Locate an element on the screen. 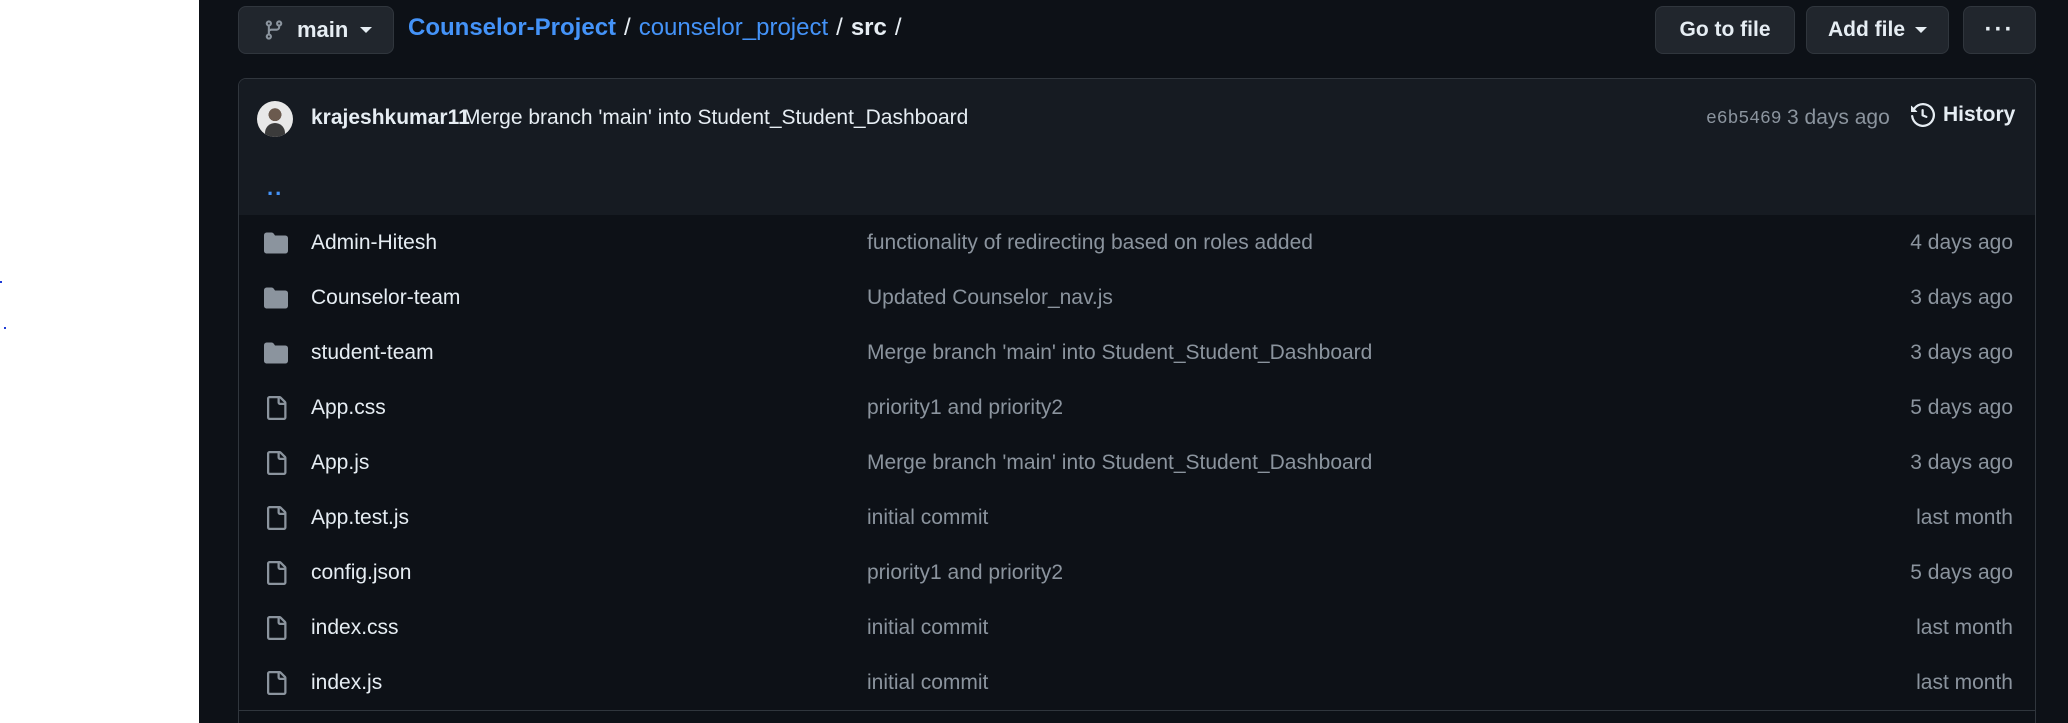  go-to-file-label: Go to file is located at coordinates (1725, 29).